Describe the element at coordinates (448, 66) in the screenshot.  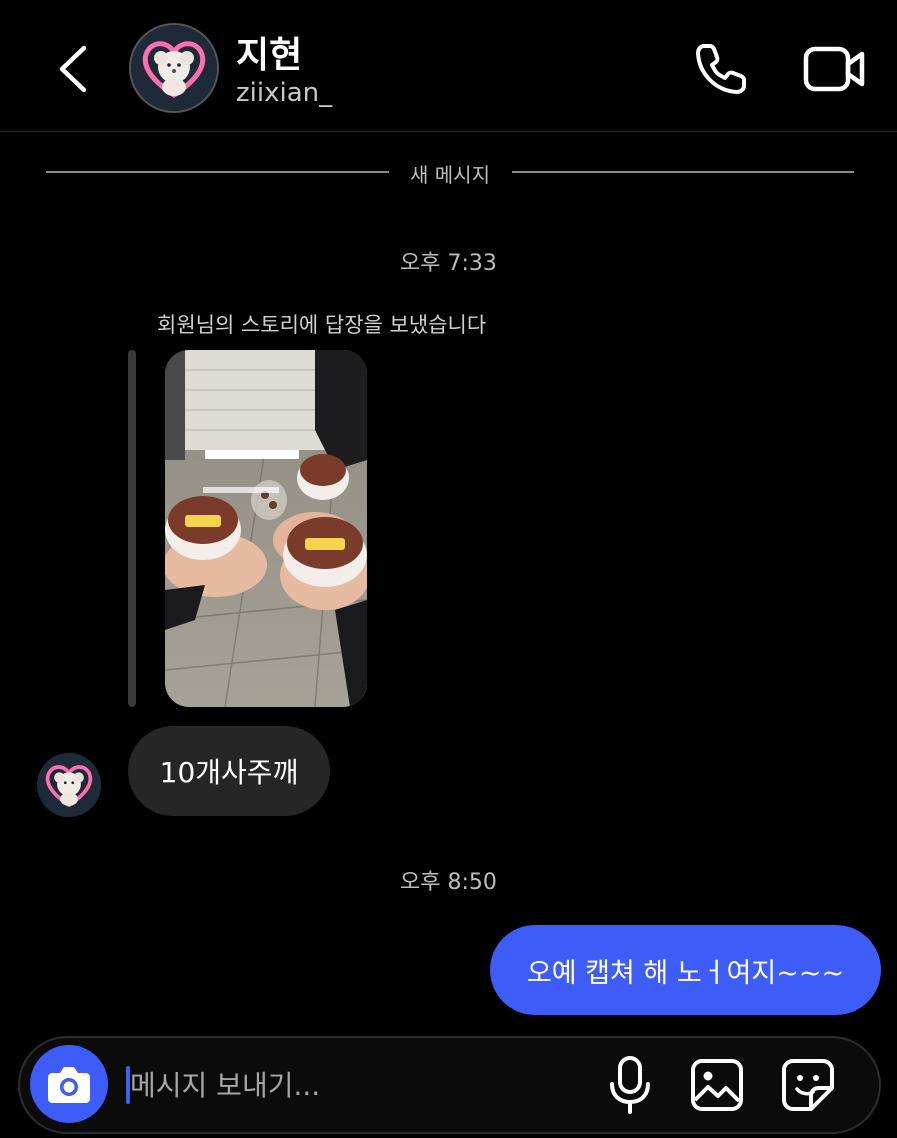
I see `chat-header: 지현 ziixian_` at that location.